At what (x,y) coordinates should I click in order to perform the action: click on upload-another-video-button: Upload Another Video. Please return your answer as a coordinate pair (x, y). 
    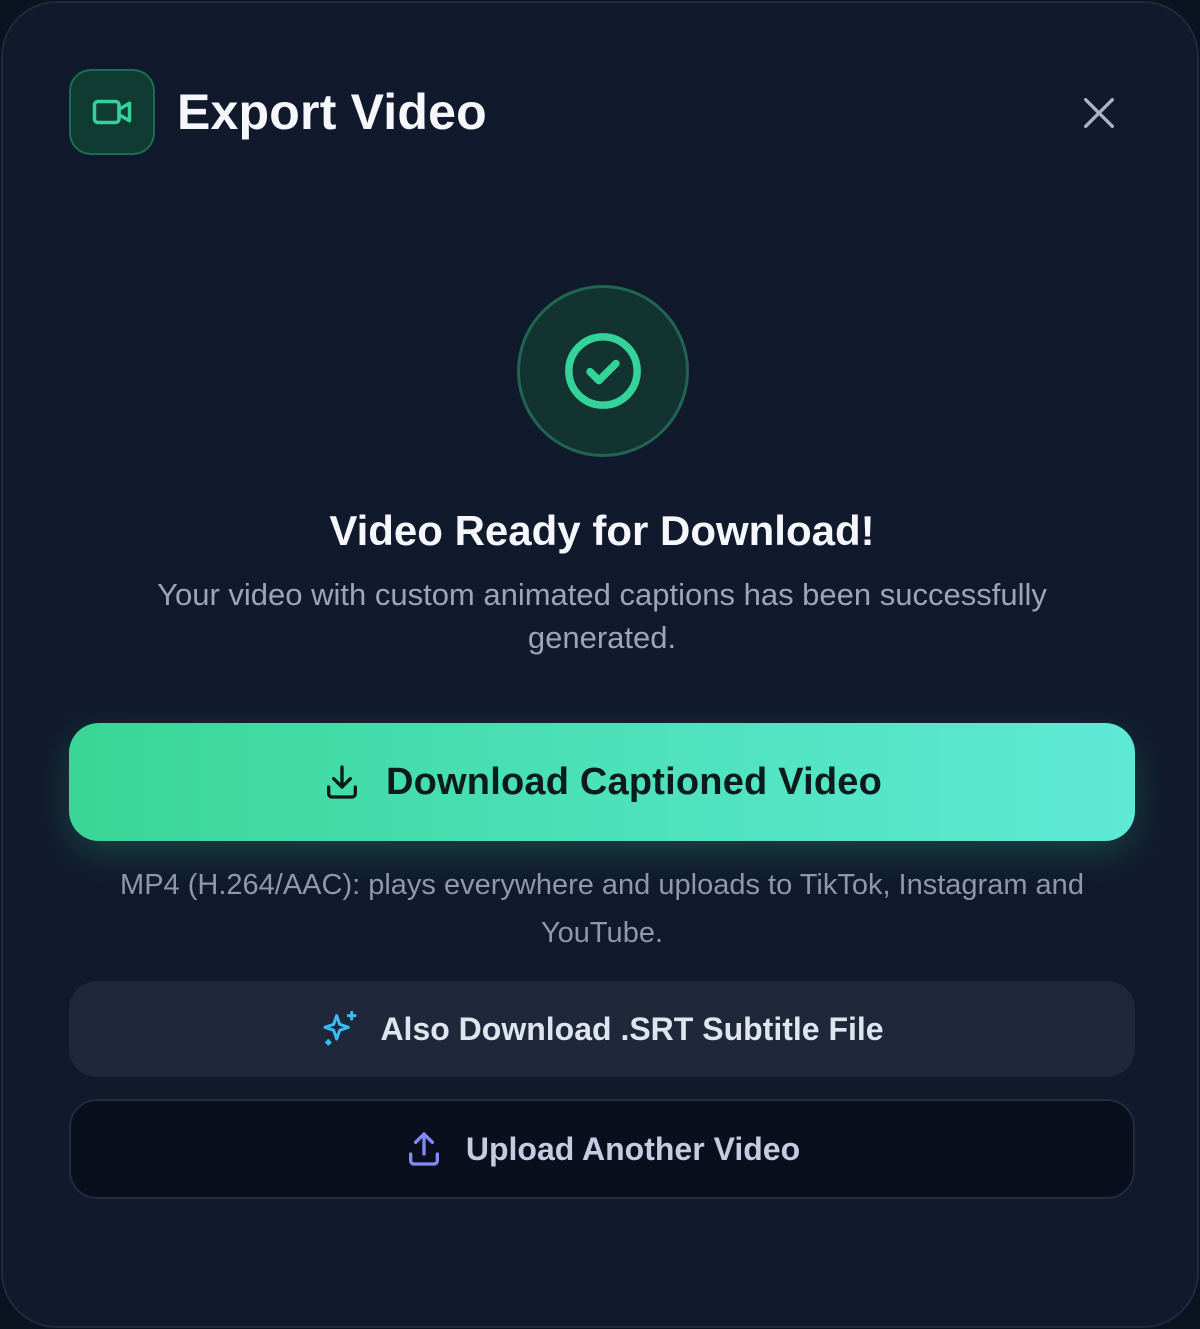
    Looking at the image, I should click on (602, 1149).